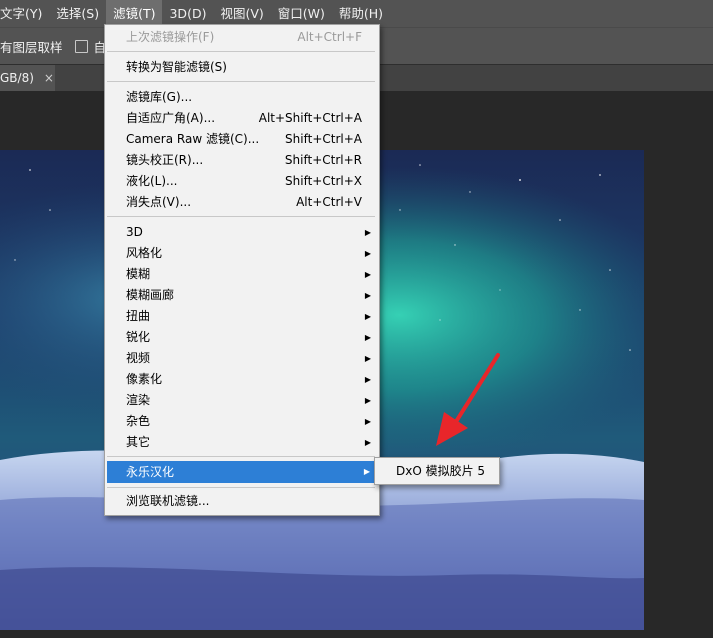 This screenshot has width=713, height=638. I want to click on sample-layers-label: 有图层取样, so click(31, 47).